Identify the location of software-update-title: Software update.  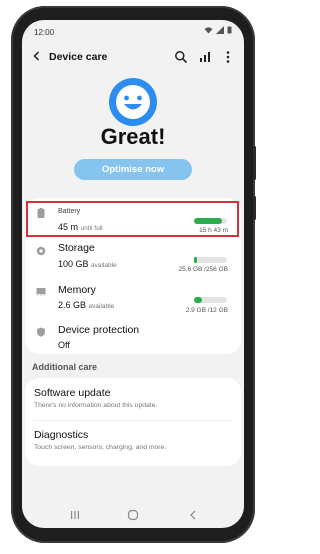
(72, 393).